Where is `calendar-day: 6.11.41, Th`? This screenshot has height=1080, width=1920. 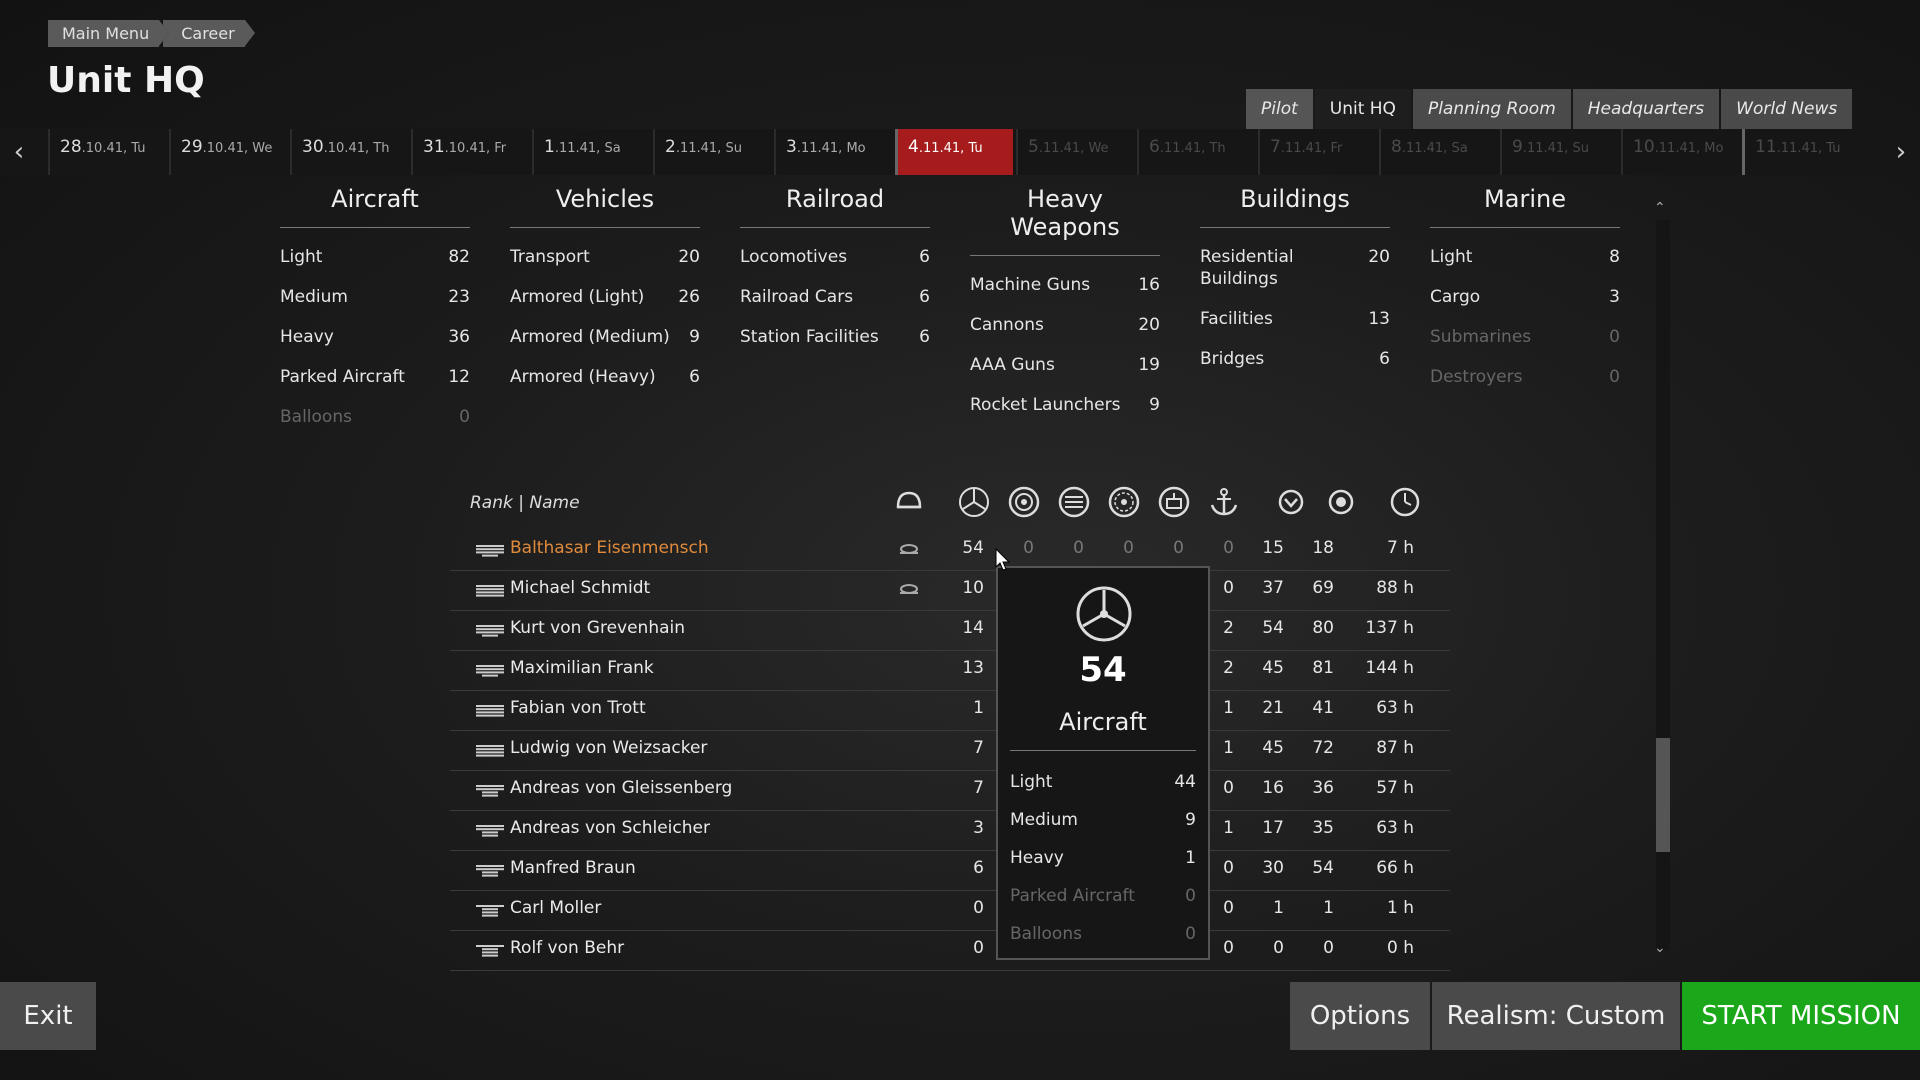
calendar-day: 6.11.41, Th is located at coordinates (1196, 152).